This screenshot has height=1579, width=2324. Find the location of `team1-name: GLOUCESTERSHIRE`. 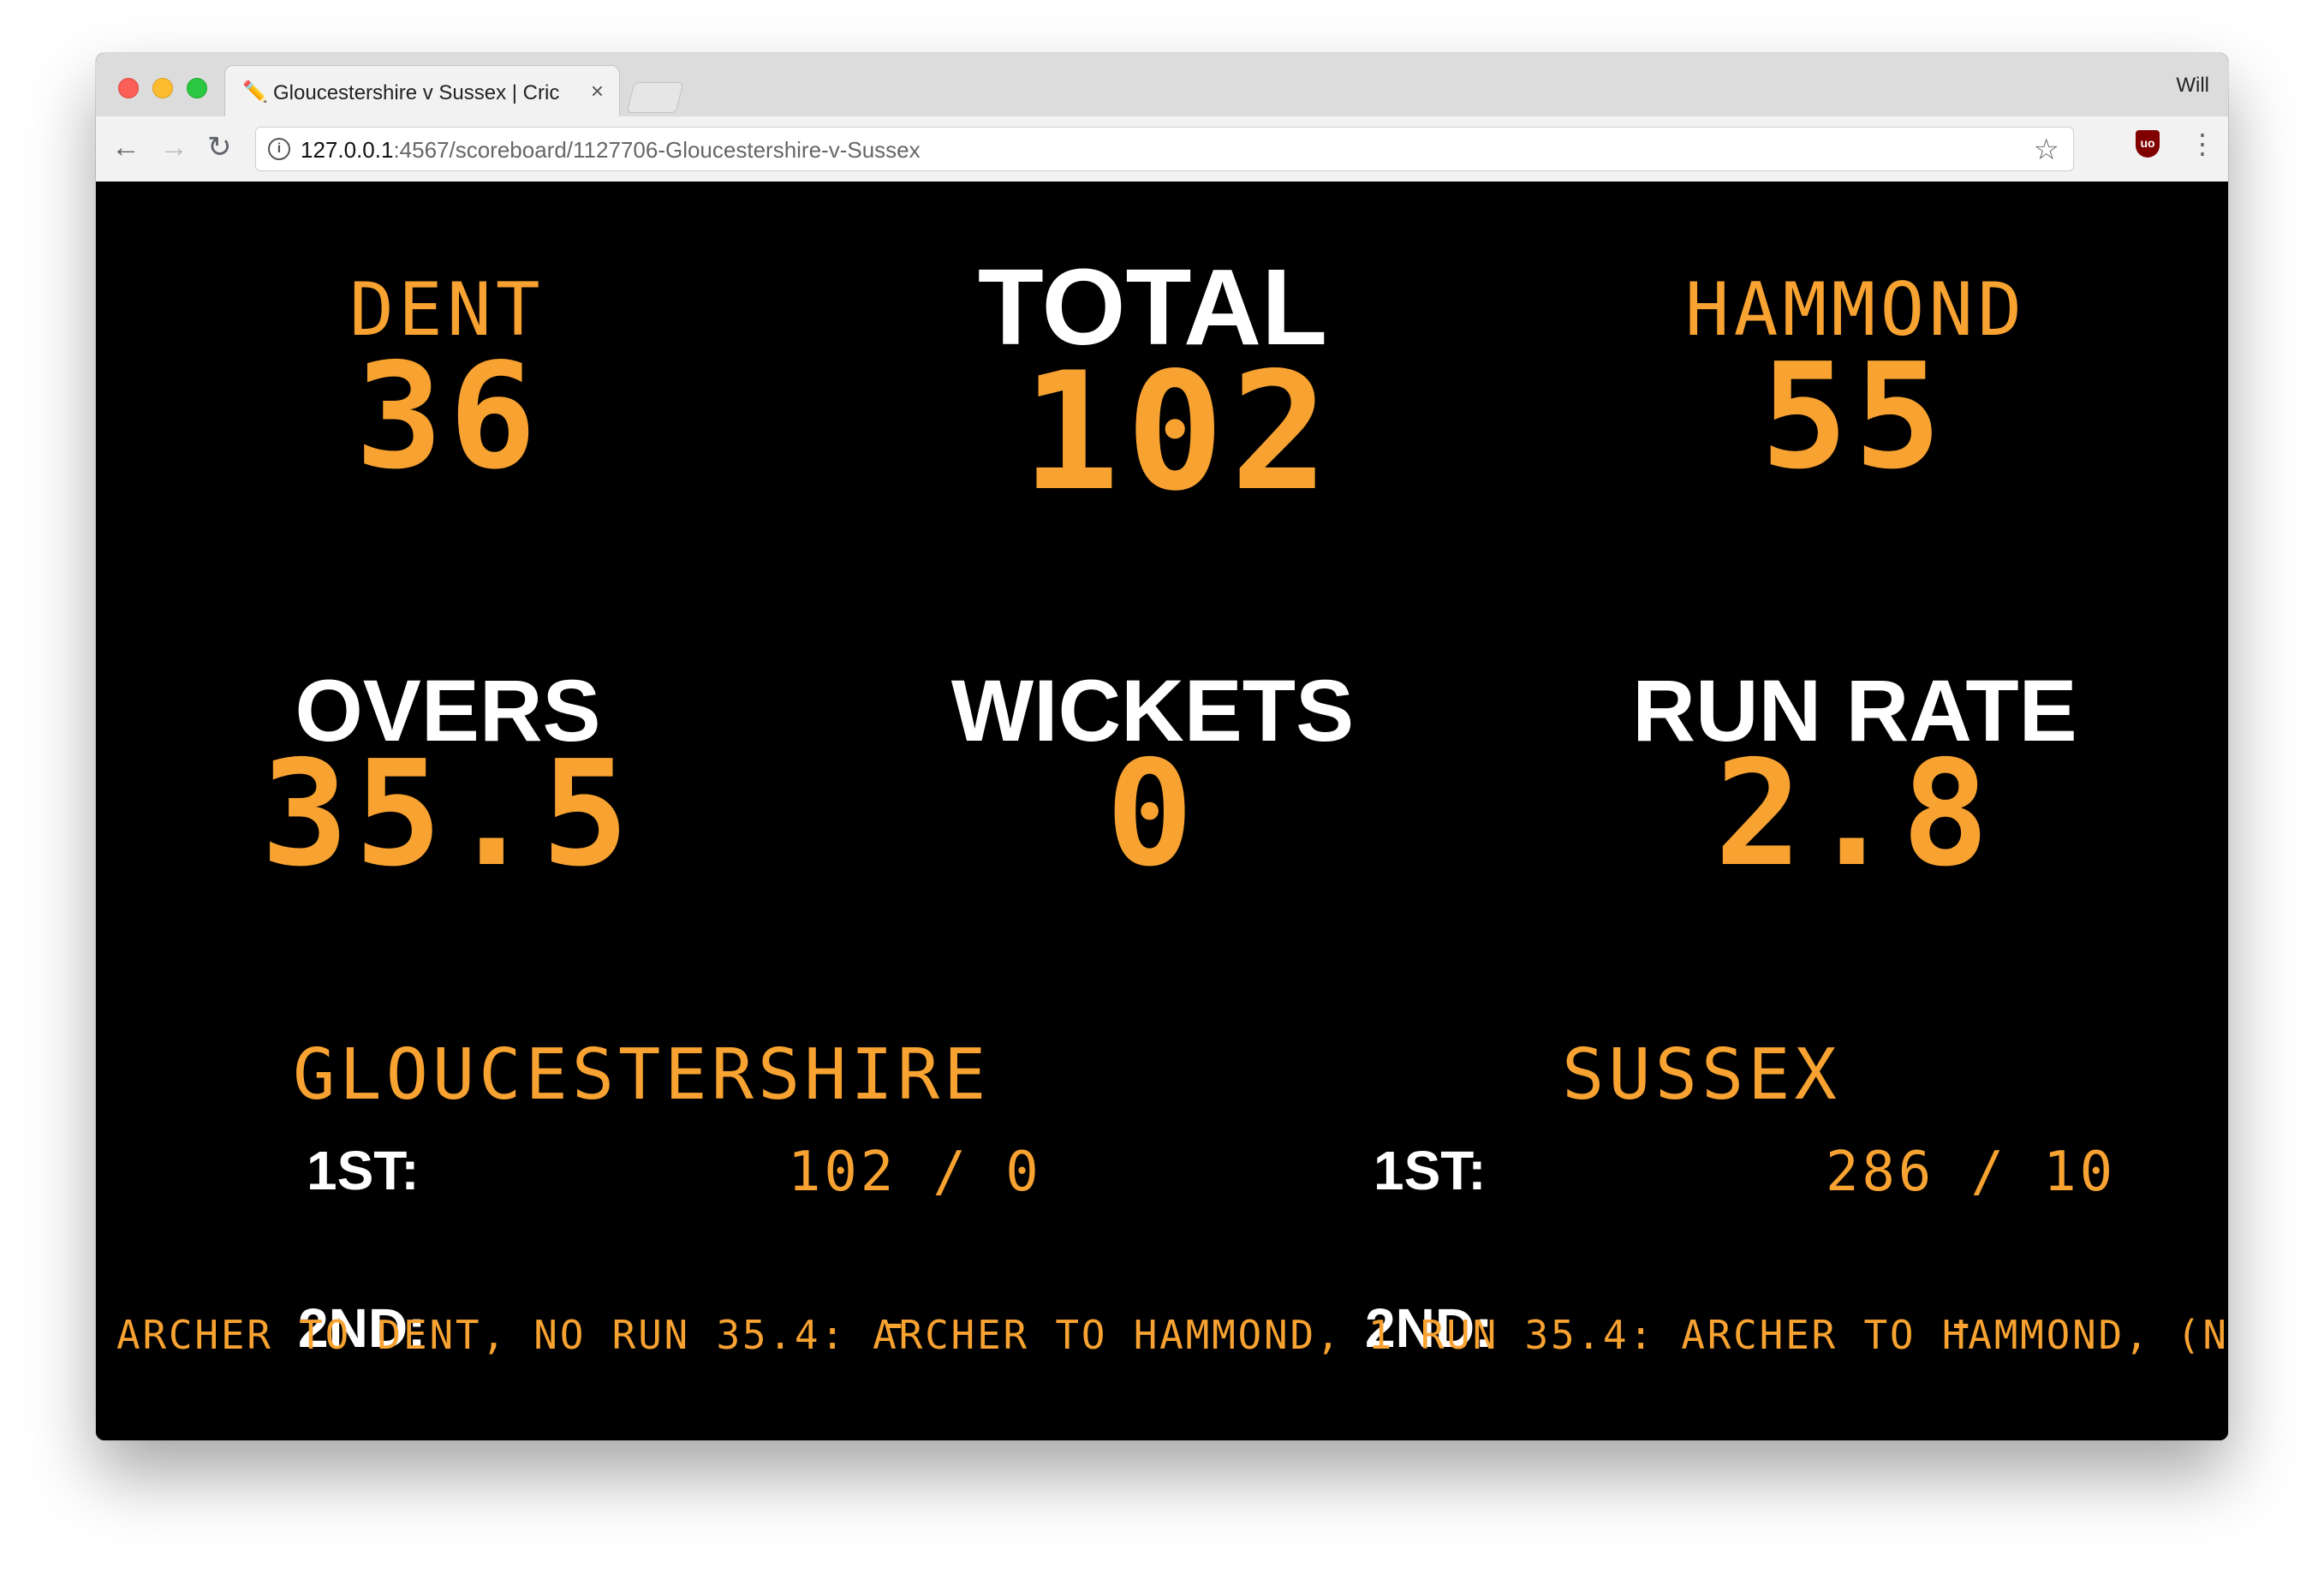

team1-name: GLOUCESTERSHIRE is located at coordinates (642, 1075).